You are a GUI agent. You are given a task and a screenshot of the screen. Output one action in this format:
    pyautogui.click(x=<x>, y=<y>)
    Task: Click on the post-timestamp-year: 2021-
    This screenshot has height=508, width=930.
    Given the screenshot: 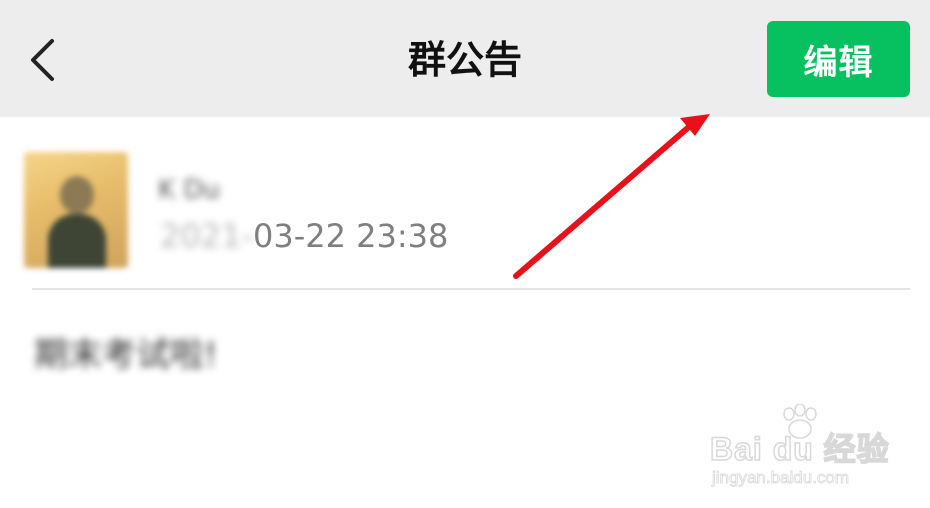 What is the action you would take?
    pyautogui.click(x=206, y=236)
    